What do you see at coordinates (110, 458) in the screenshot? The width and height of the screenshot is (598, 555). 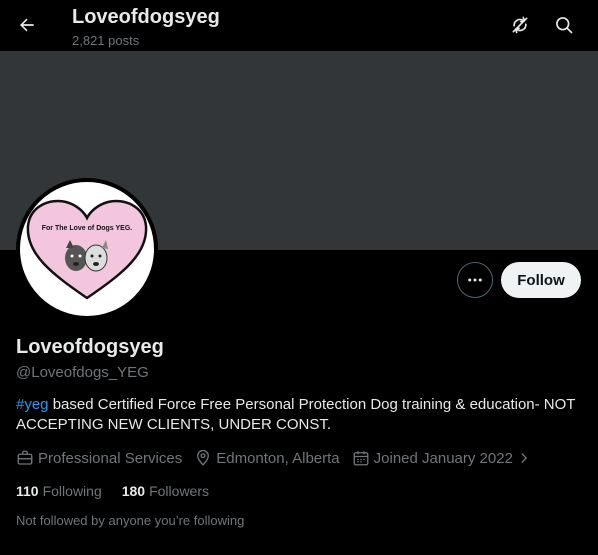 I see `category-text: Professional Services` at bounding box center [110, 458].